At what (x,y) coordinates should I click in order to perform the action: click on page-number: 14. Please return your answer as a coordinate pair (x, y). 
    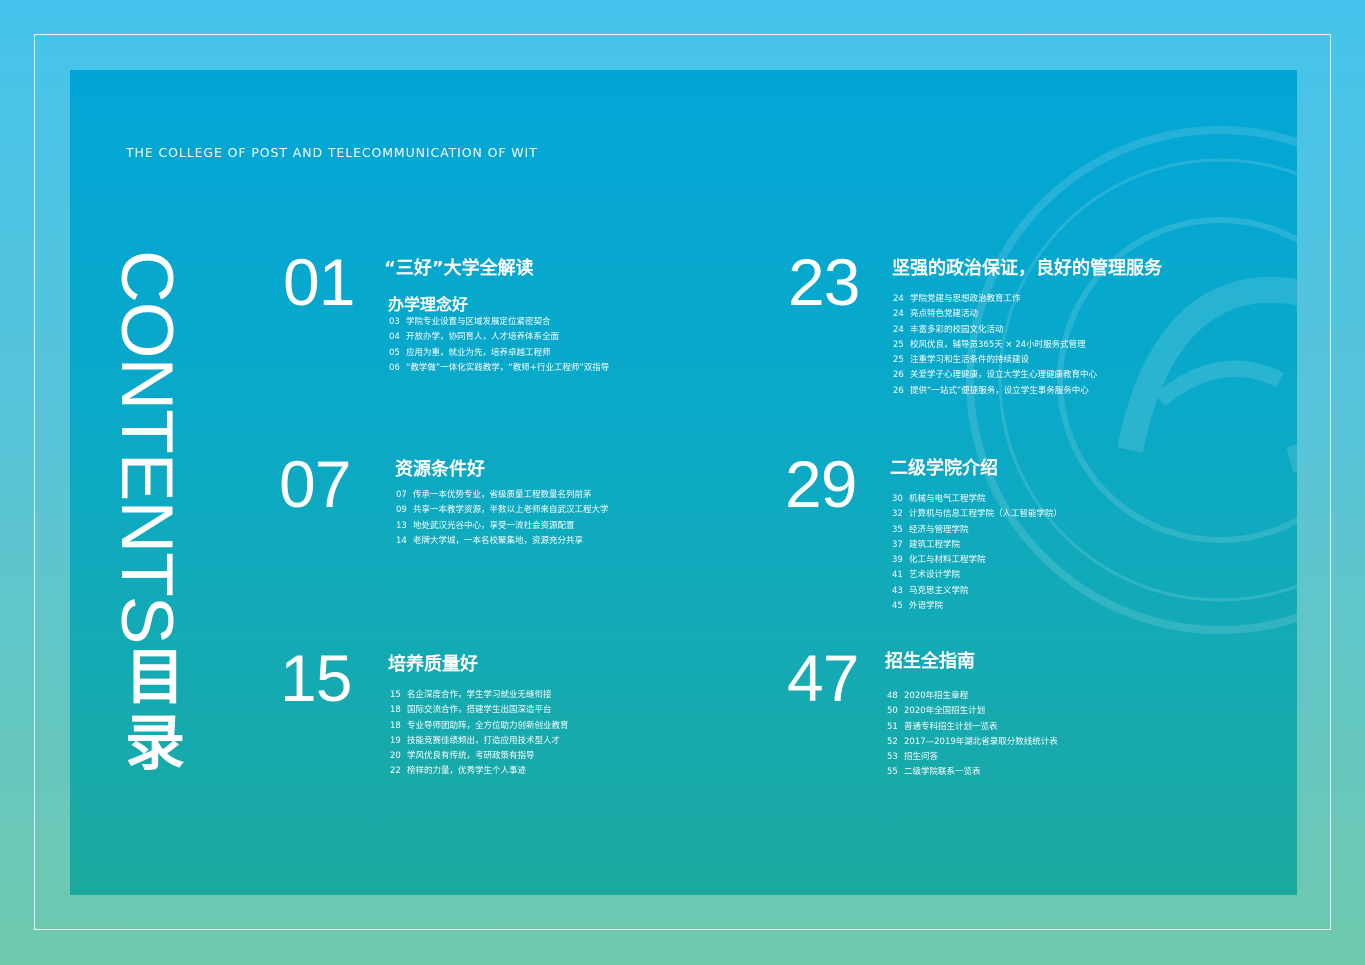
    Looking at the image, I should click on (401, 540).